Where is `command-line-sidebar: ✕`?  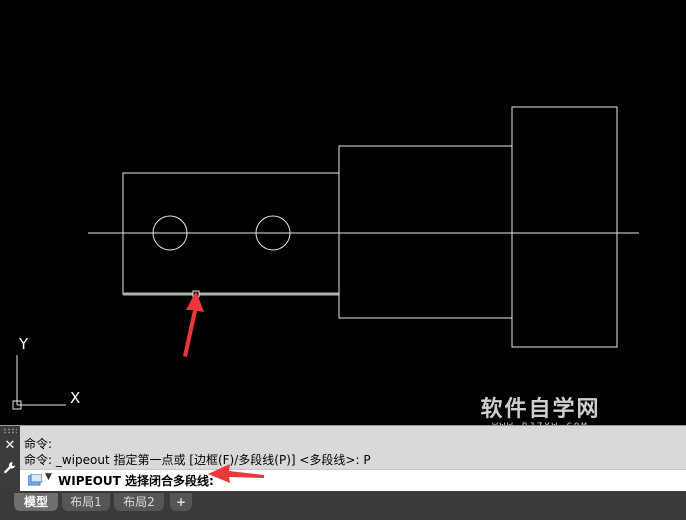
command-line-sidebar: ✕ is located at coordinates (10, 459).